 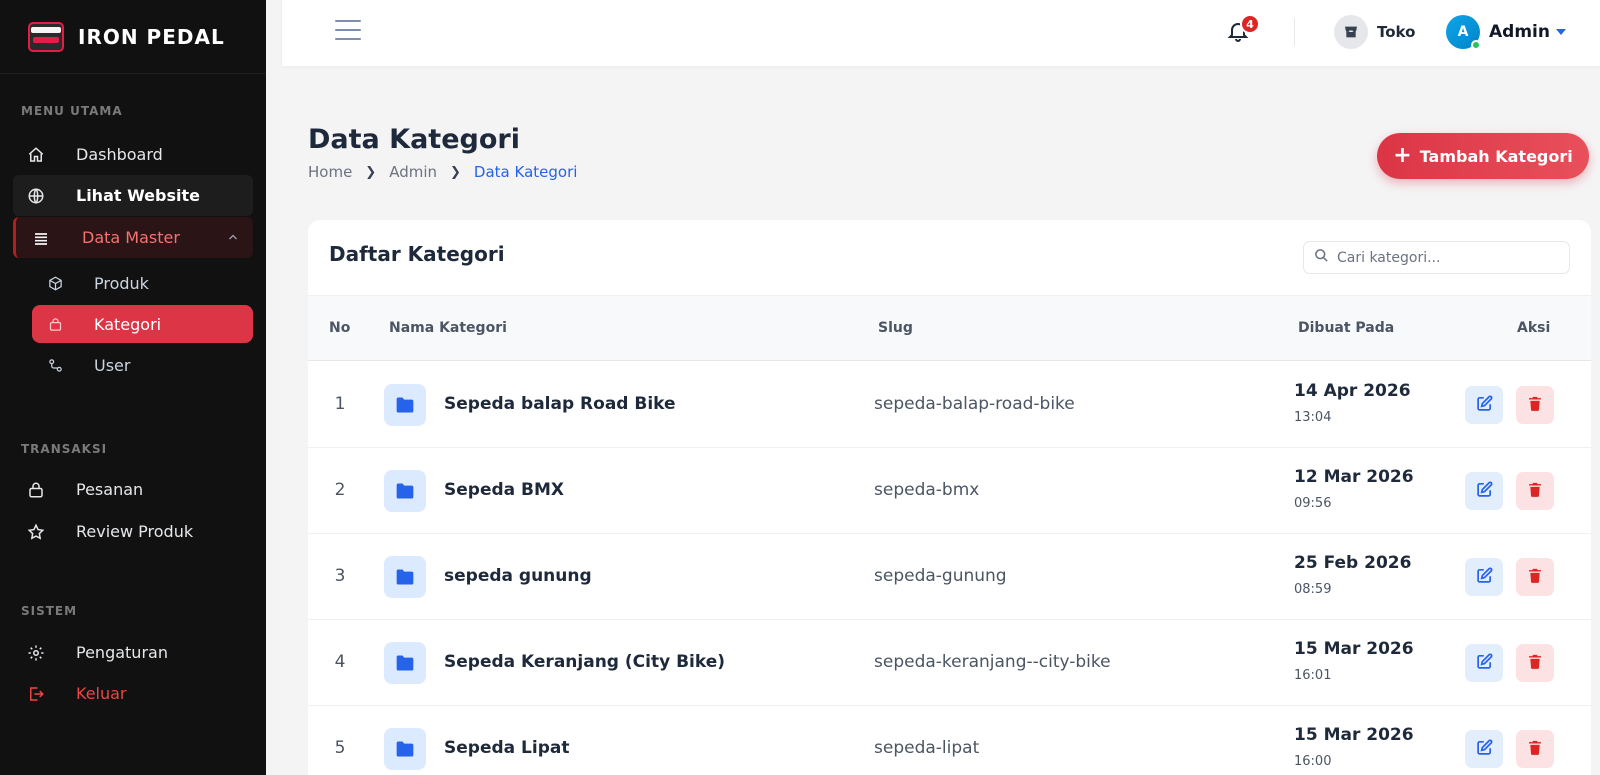 What do you see at coordinates (585, 662) in the screenshot?
I see `category-name: Sepeda Keranjang (City Bike)` at bounding box center [585, 662].